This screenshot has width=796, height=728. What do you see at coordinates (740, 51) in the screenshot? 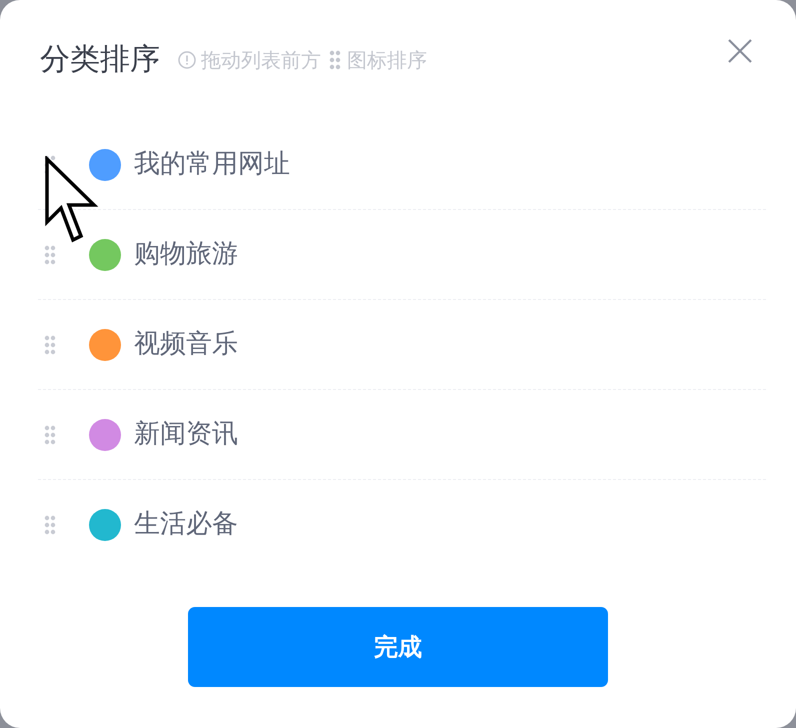
I see `close-icon` at bounding box center [740, 51].